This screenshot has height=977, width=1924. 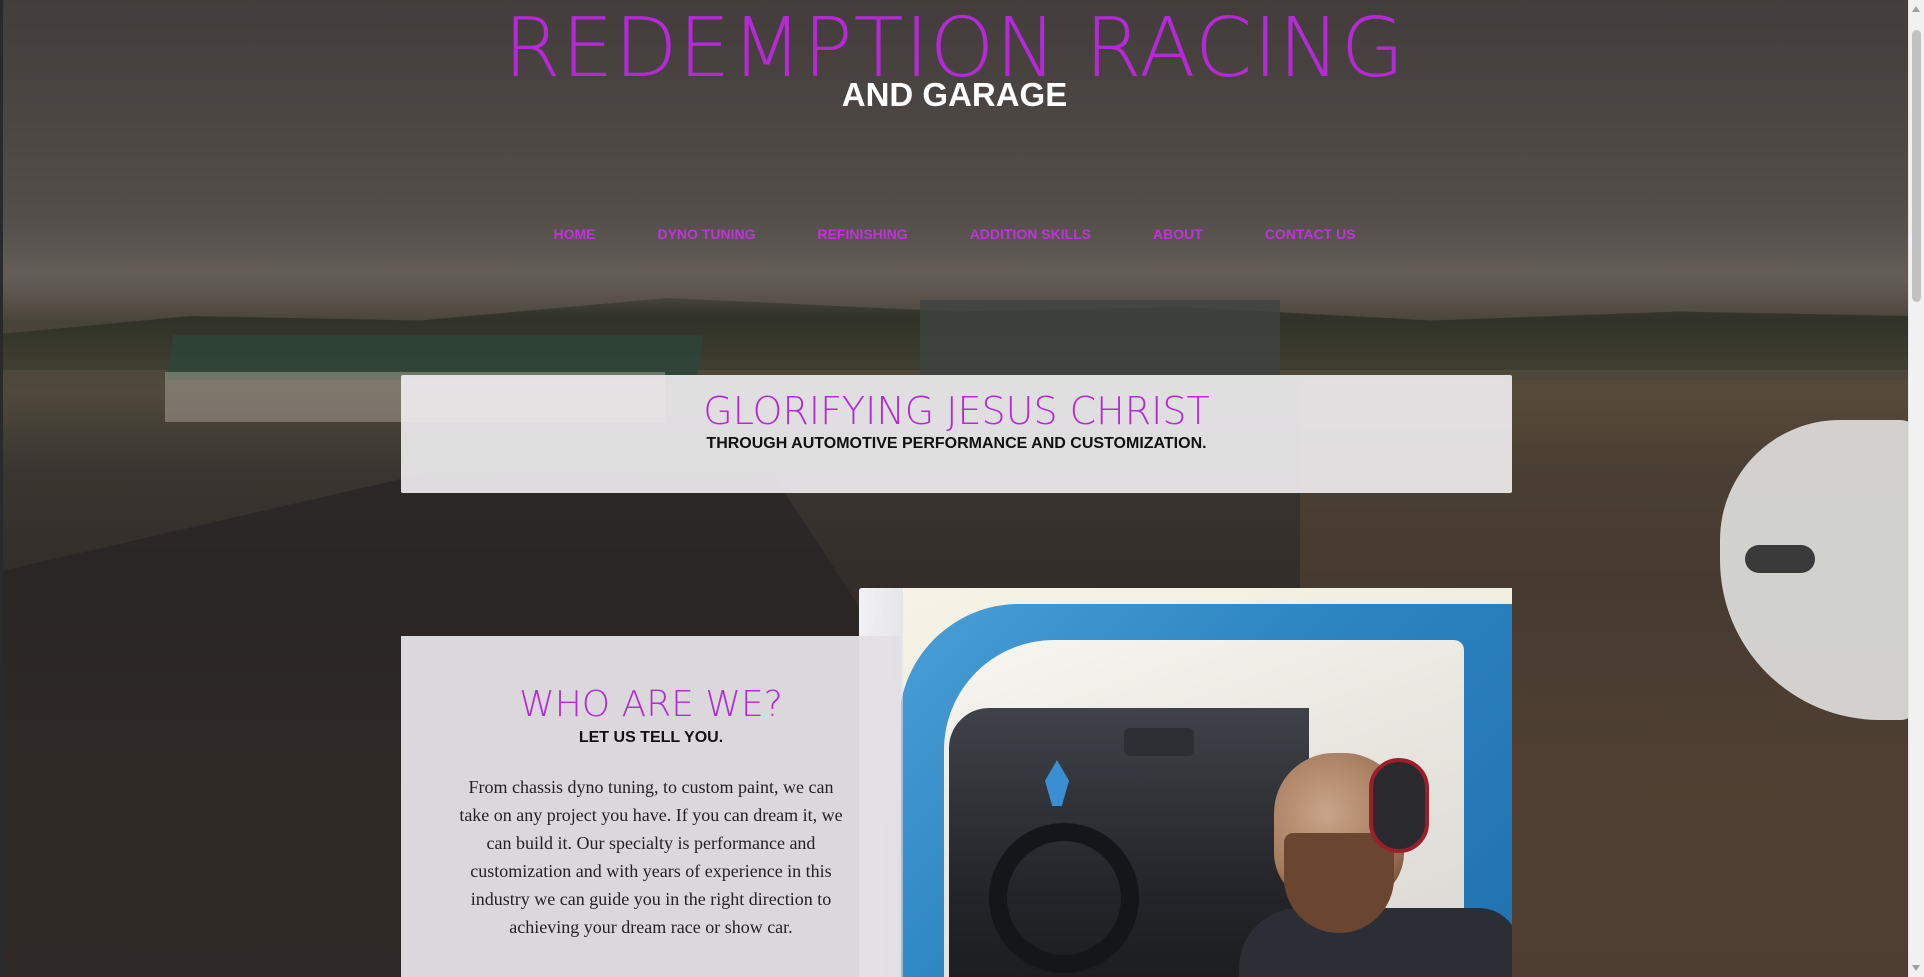 I want to click on scrollbar-thumb, so click(x=1916, y=166).